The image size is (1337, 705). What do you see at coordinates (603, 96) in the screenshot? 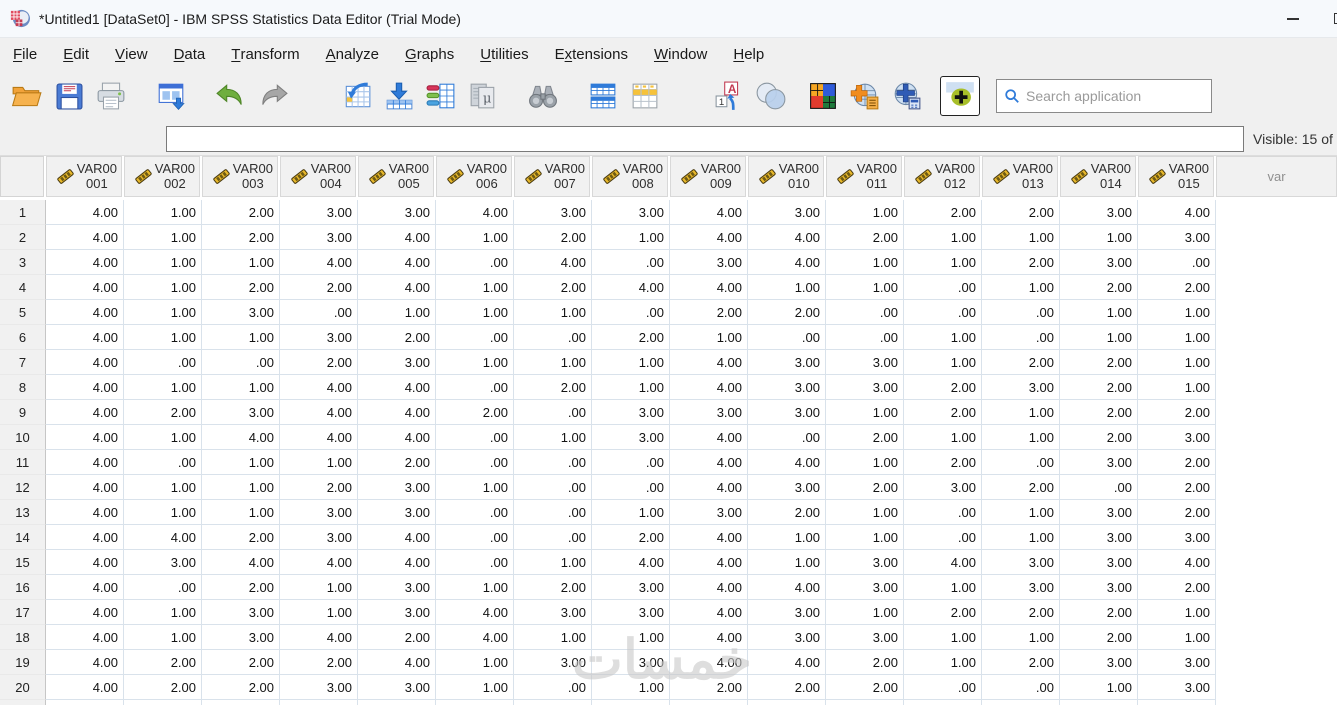
I see `insert-cases-button` at bounding box center [603, 96].